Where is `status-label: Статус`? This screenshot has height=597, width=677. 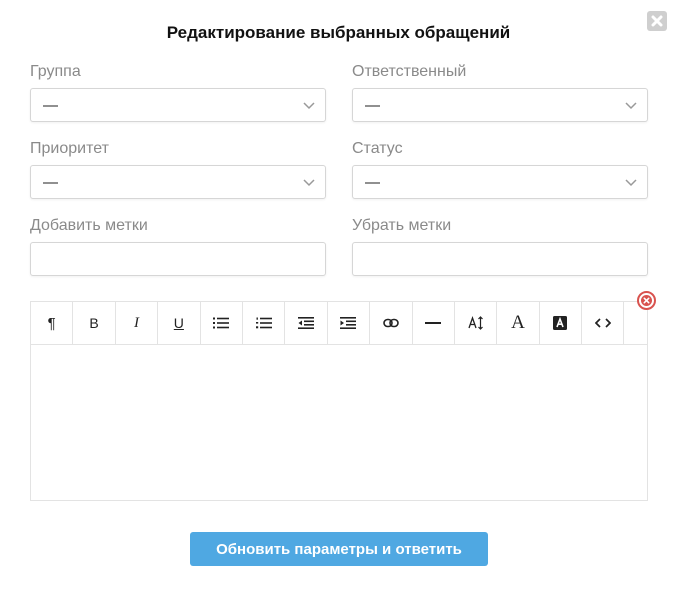 status-label: Статус is located at coordinates (377, 148).